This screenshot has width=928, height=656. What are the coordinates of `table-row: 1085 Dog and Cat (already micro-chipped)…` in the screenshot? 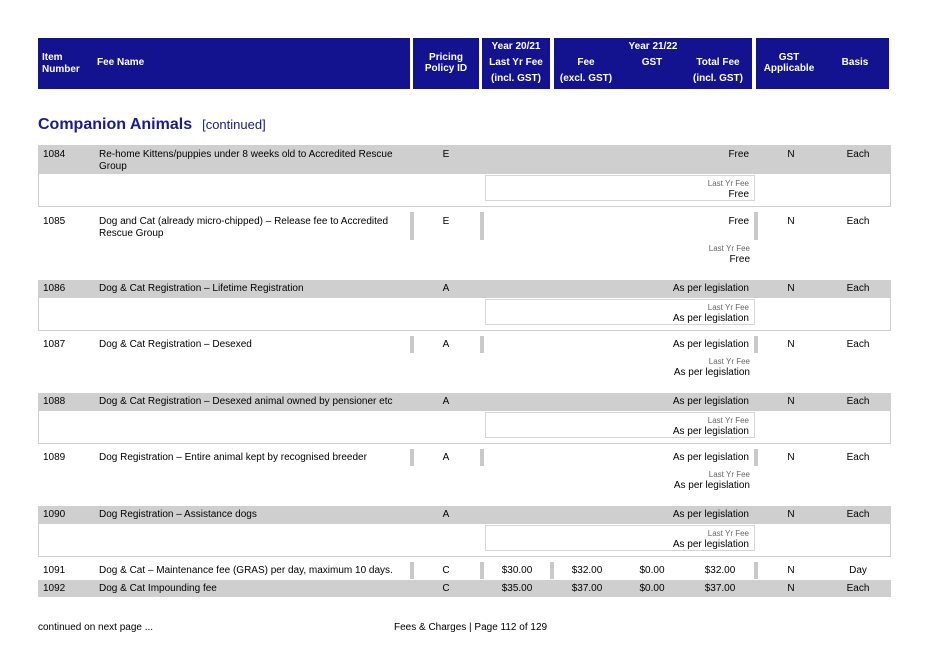 It's located at (464, 242).